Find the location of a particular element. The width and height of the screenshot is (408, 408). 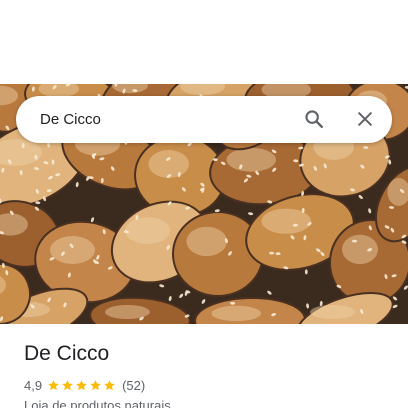

star-rating is located at coordinates (82, 385).